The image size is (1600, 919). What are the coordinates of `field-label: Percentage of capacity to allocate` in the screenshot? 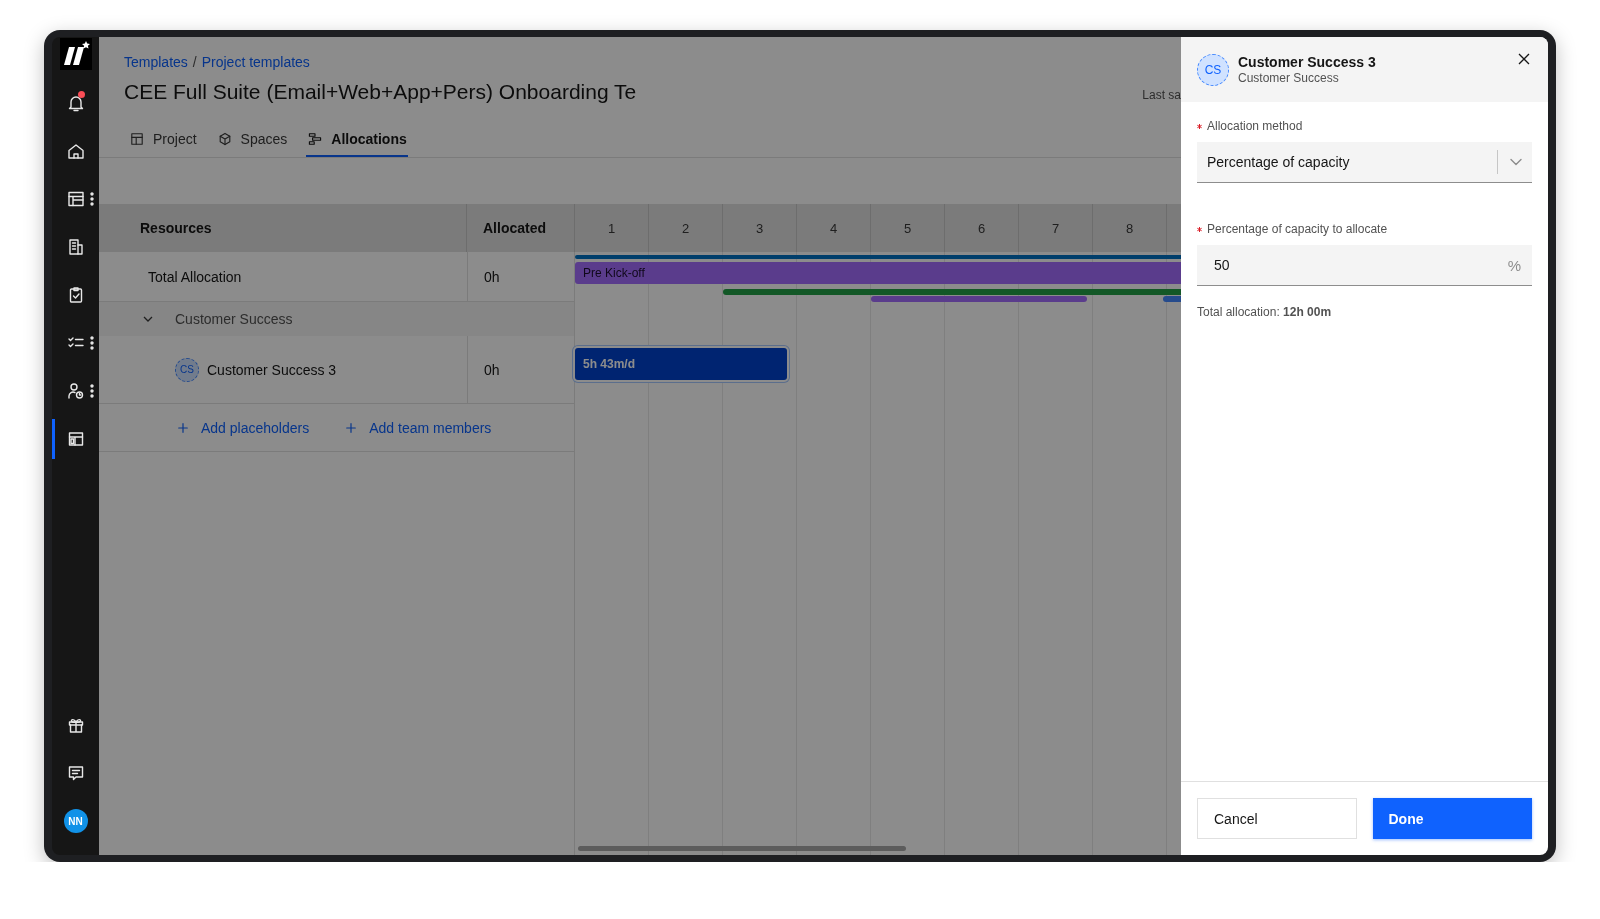 It's located at (1297, 229).